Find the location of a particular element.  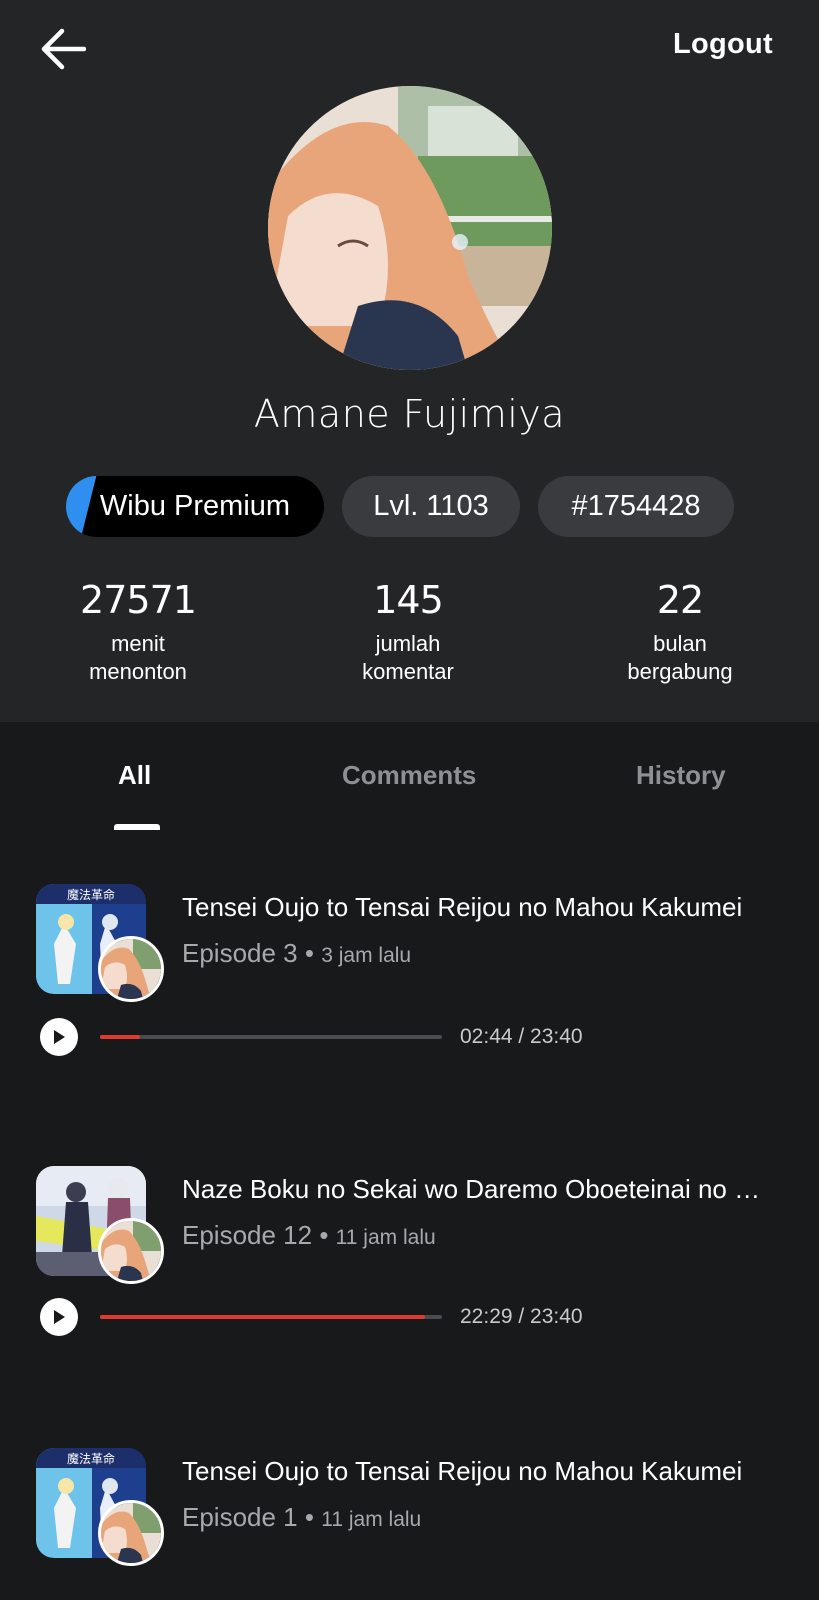

episode-label: Episode 3 is located at coordinates (240, 953).